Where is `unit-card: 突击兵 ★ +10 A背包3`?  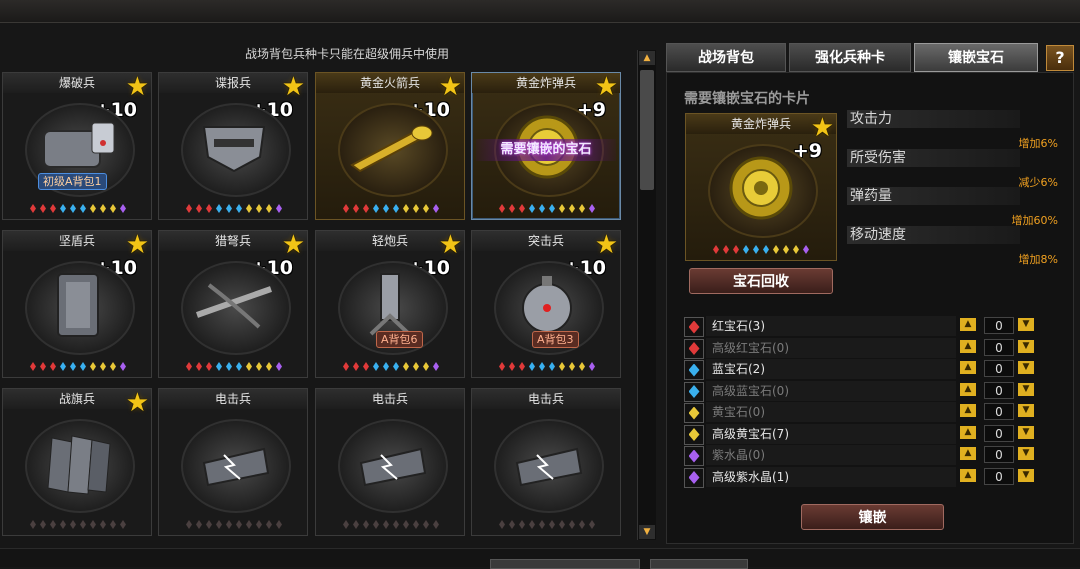
unit-card: 突击兵 ★ +10 A背包3 is located at coordinates (546, 304).